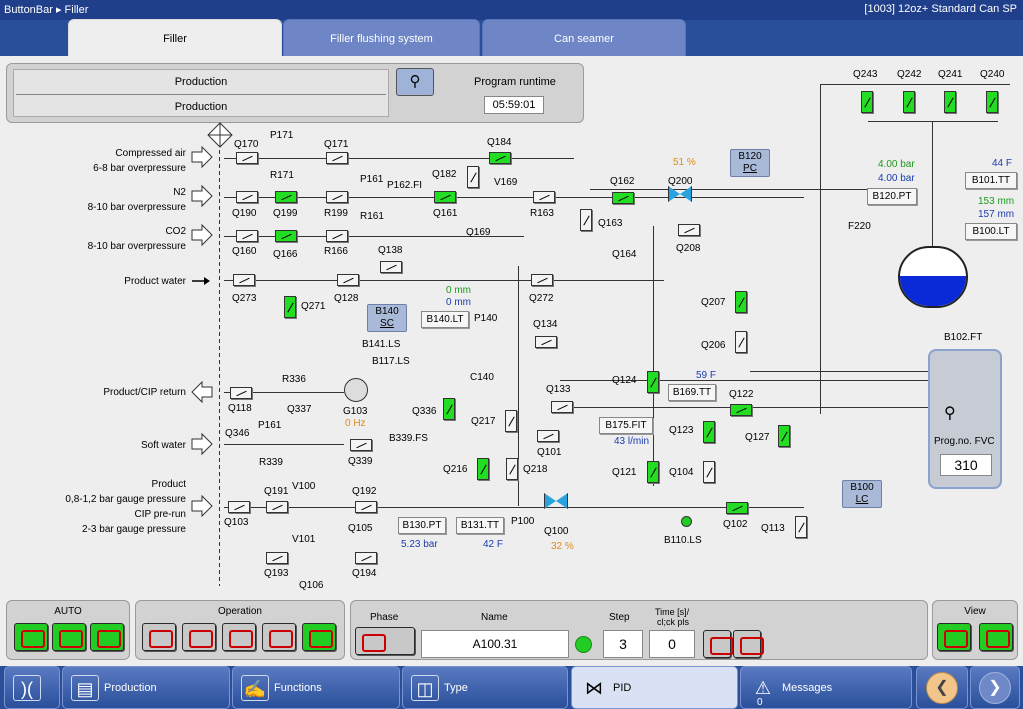 The width and height of the screenshot is (1023, 709). What do you see at coordinates (996, 637) in the screenshot?
I see `view-list-button` at bounding box center [996, 637].